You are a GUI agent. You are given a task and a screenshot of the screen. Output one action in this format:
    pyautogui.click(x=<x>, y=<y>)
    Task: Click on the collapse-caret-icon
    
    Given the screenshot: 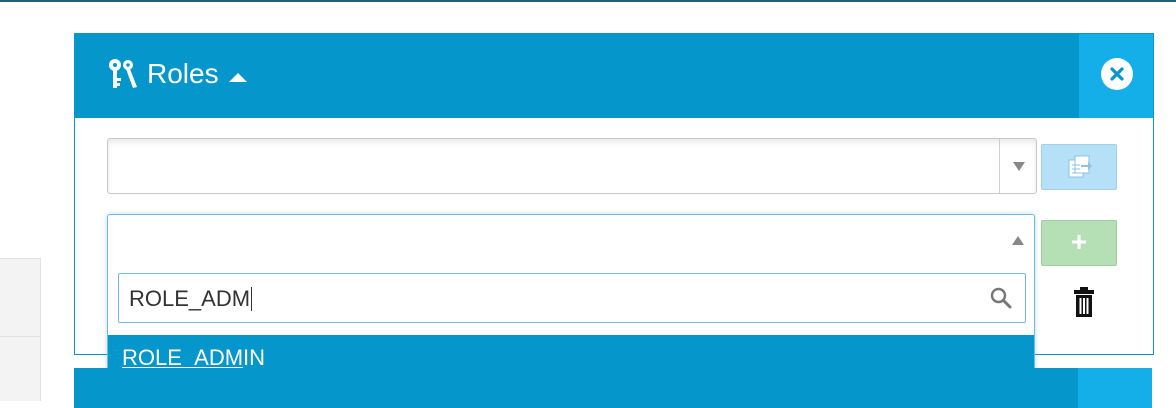 What is the action you would take?
    pyautogui.click(x=237, y=77)
    